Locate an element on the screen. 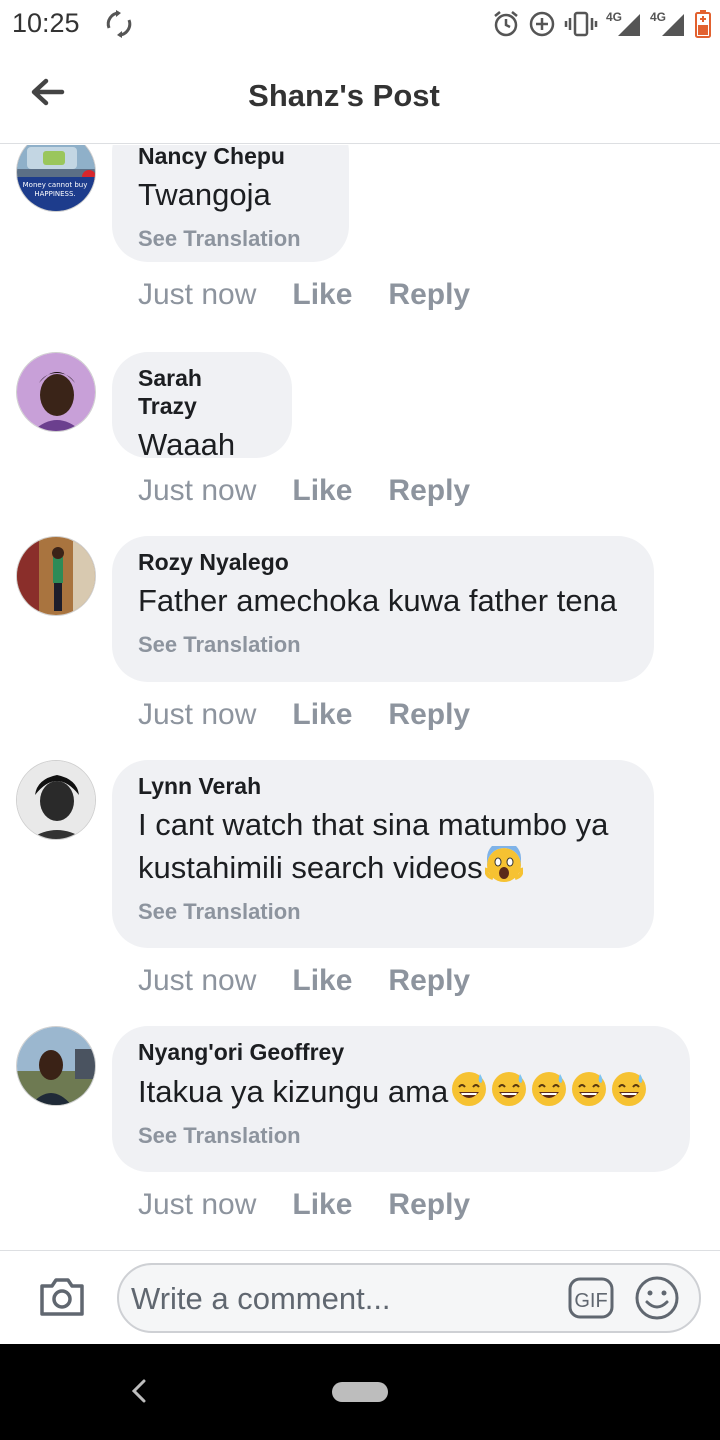  signal-2: 4G is located at coordinates (668, 24).